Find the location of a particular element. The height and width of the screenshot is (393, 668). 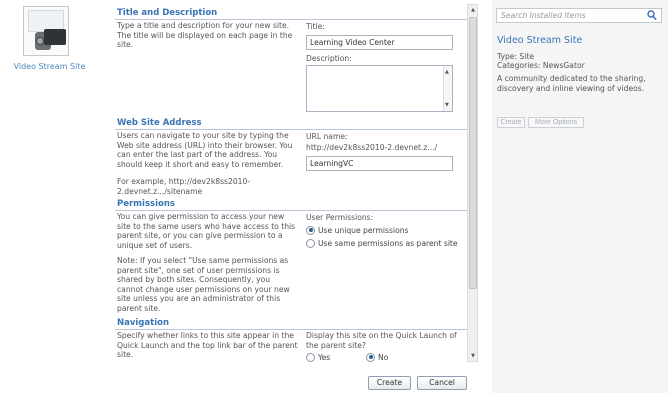

more-options-button: More Options is located at coordinates (556, 122).